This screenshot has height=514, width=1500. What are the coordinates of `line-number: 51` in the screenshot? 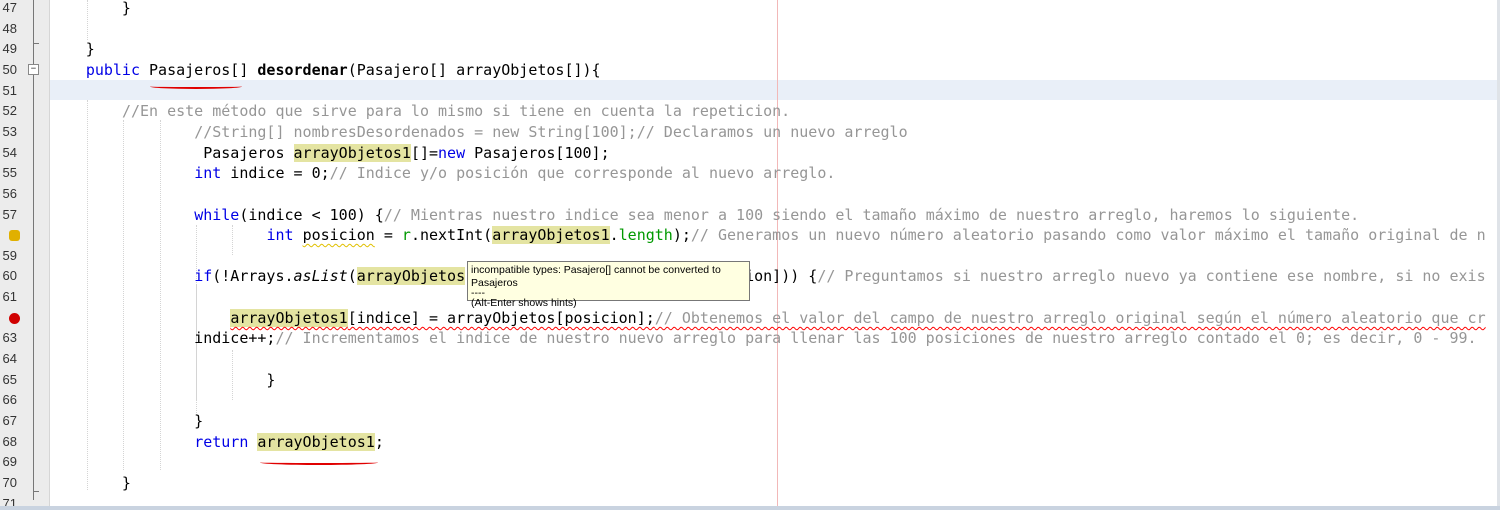 It's located at (9, 90).